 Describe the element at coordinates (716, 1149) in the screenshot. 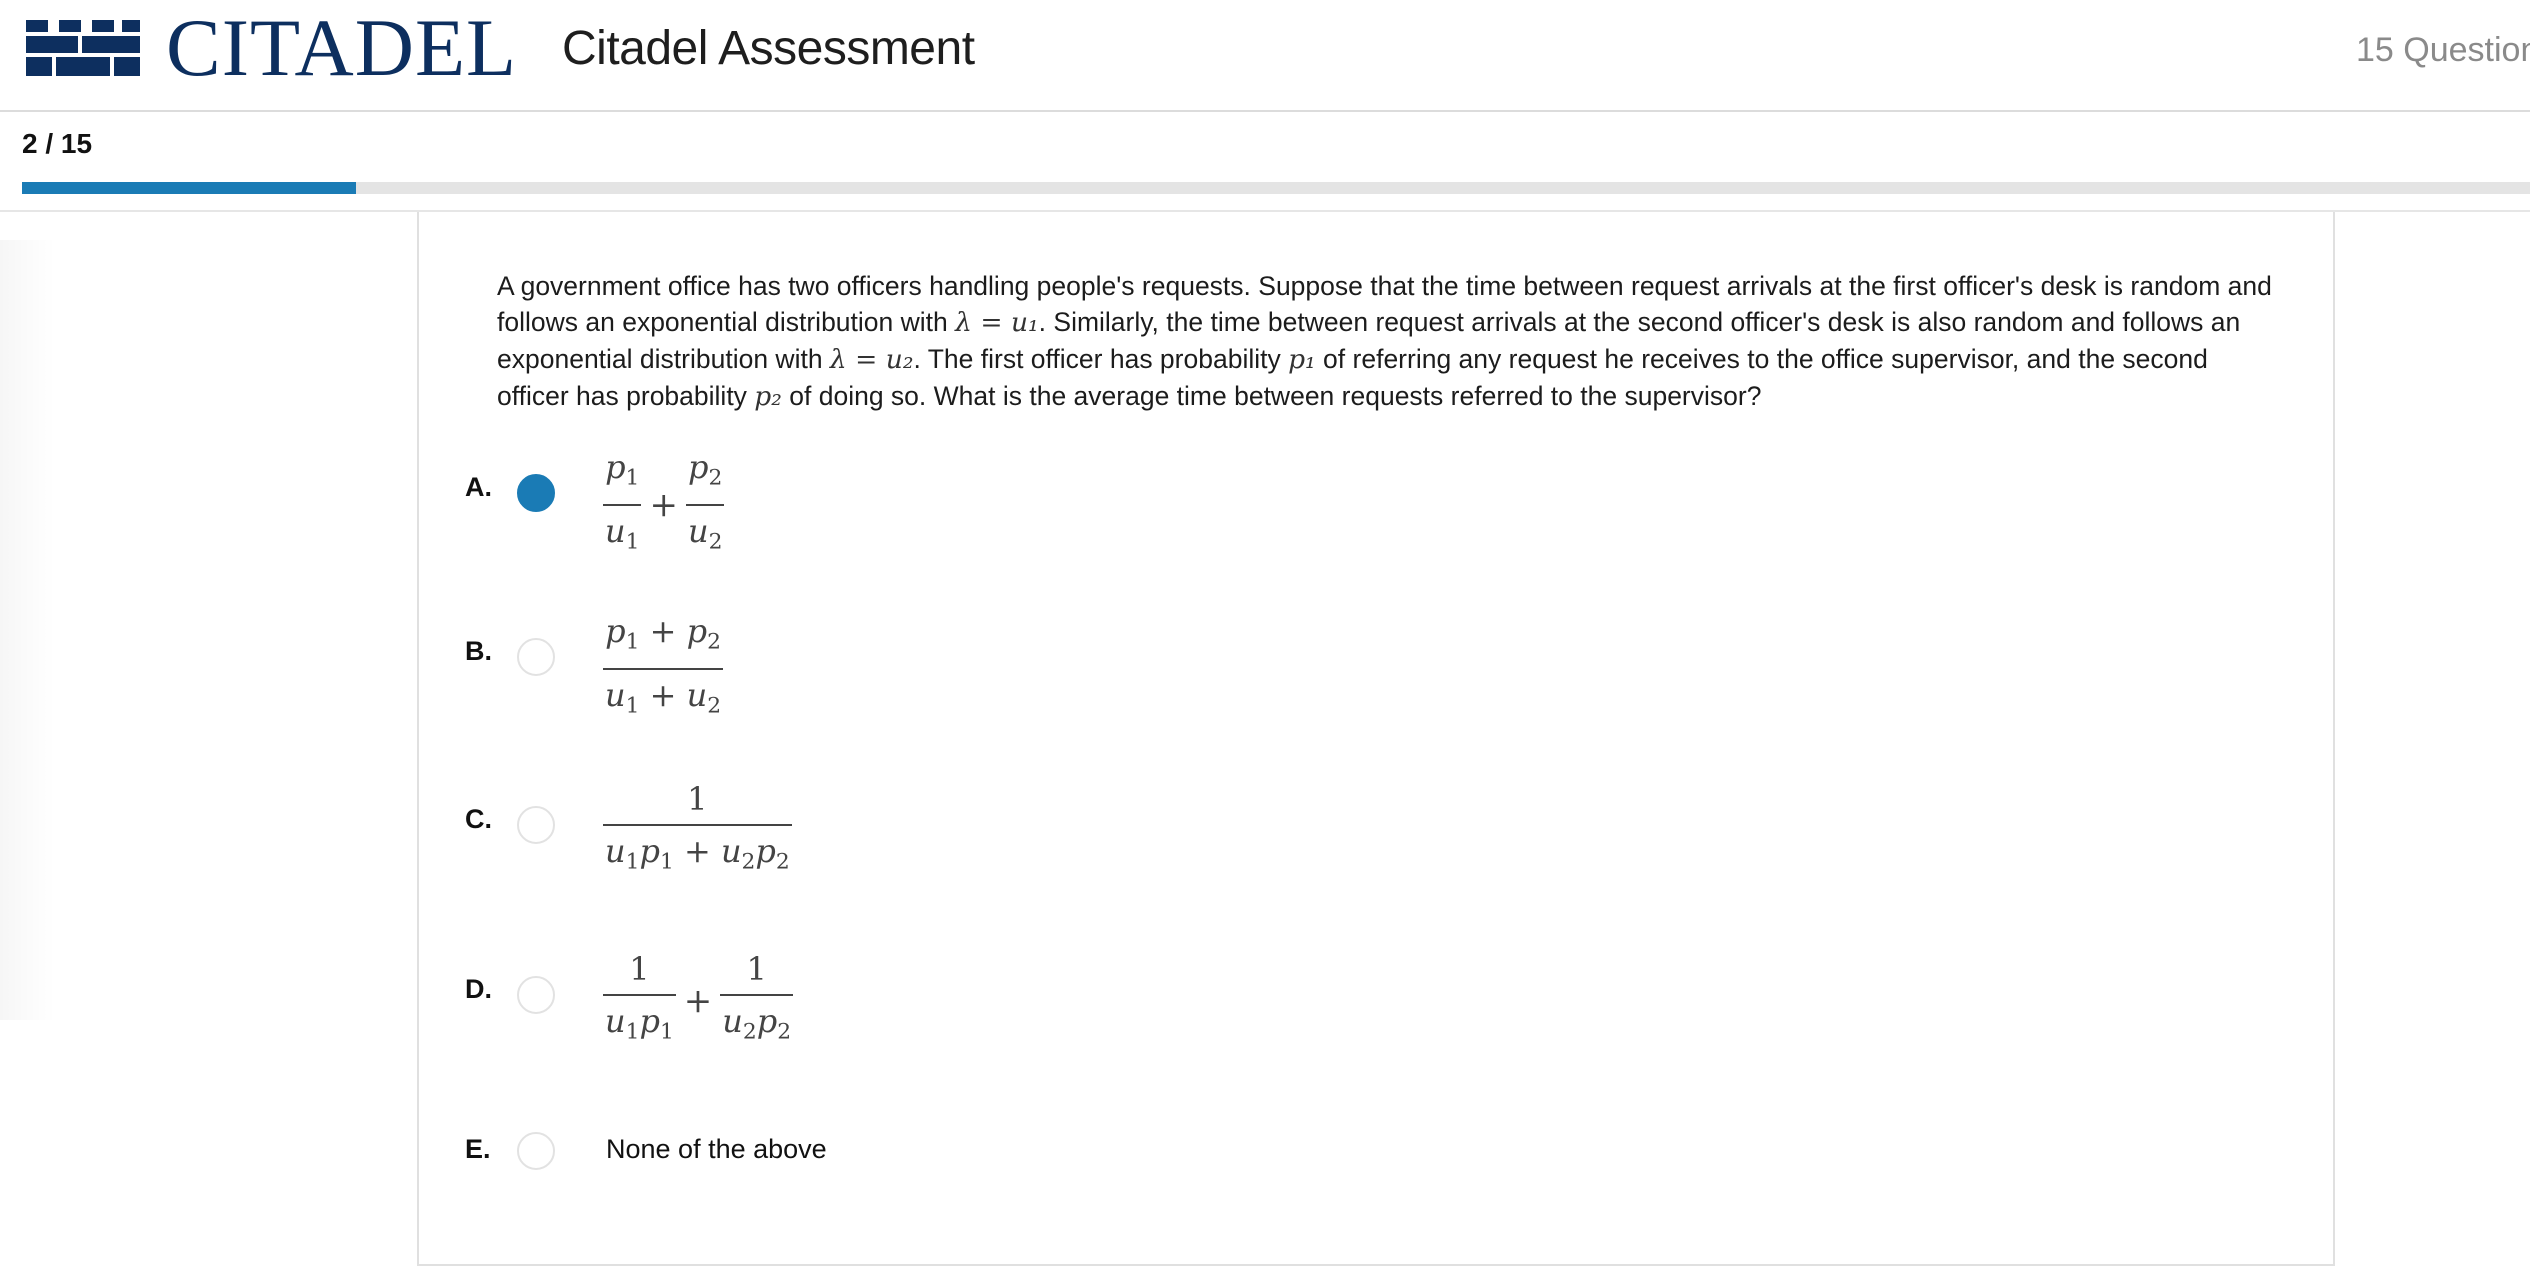

I see `option-text: None of the above` at that location.